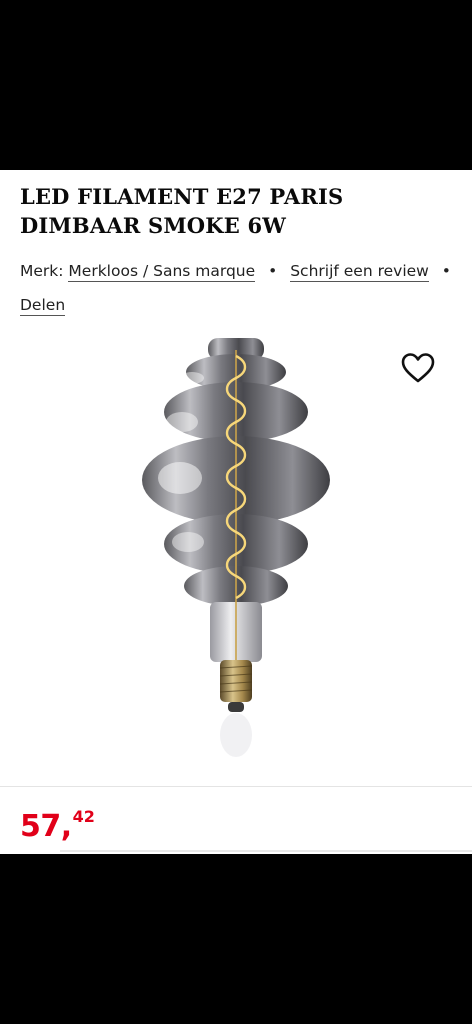 The width and height of the screenshot is (472, 1024). What do you see at coordinates (83, 816) in the screenshot?
I see `price-cents: 42` at bounding box center [83, 816].